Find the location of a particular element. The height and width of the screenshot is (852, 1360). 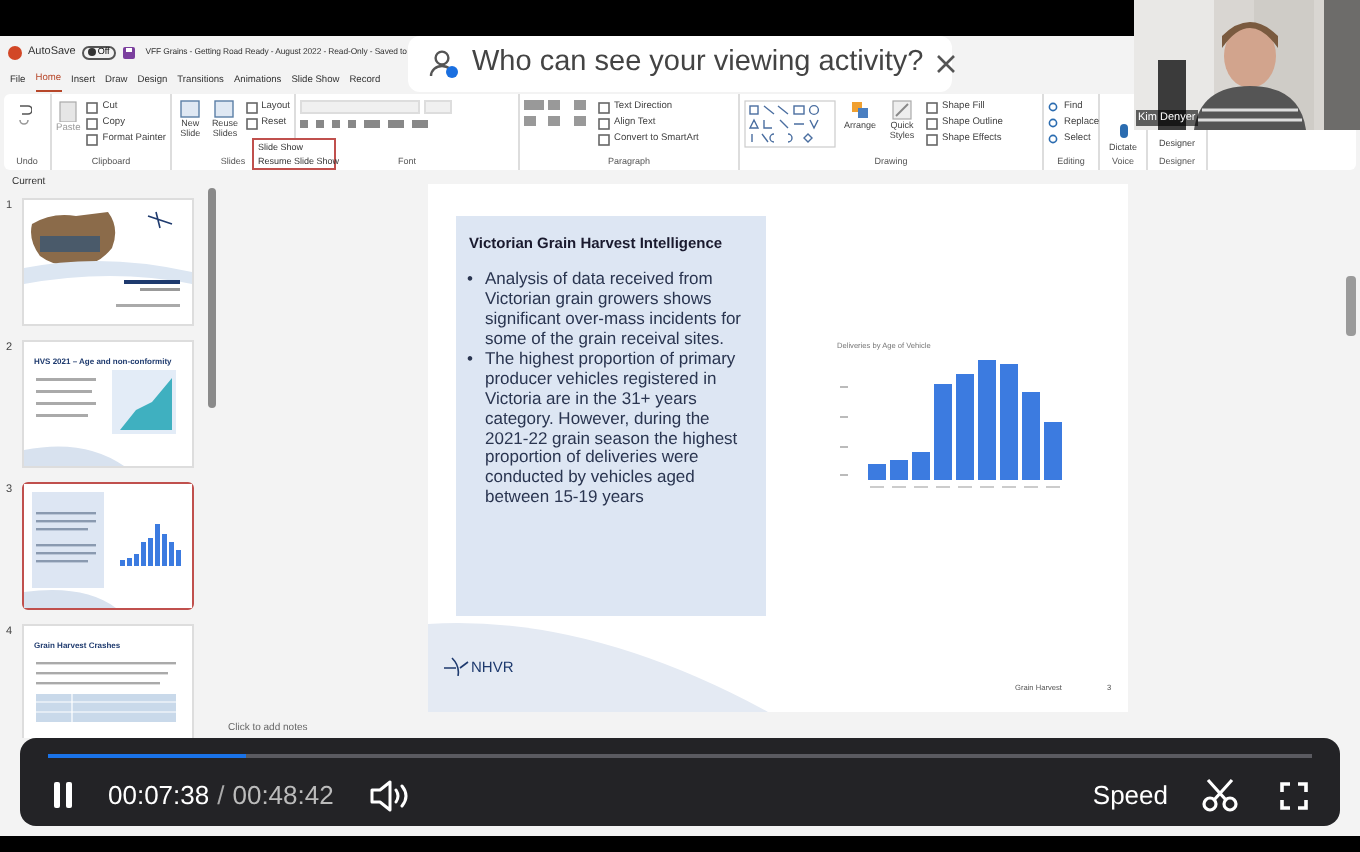

viewer-icon is located at coordinates (444, 64).